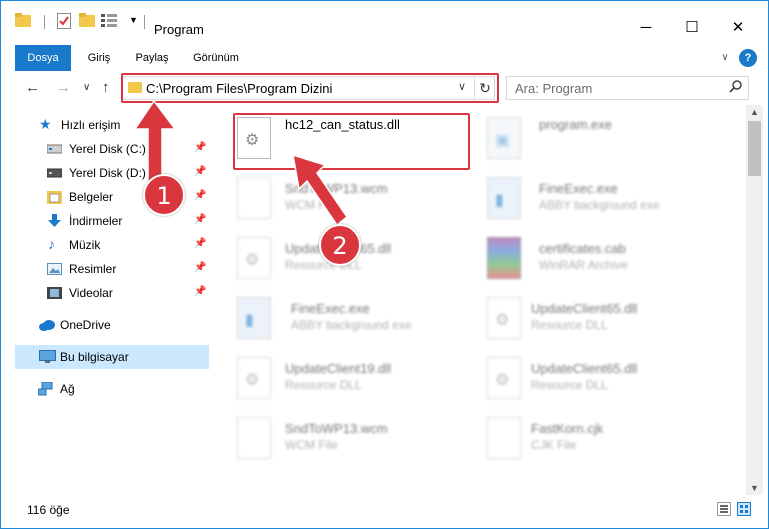 Image resolution: width=769 pixels, height=529 pixels. I want to click on minimize-button: ─, so click(646, 28).